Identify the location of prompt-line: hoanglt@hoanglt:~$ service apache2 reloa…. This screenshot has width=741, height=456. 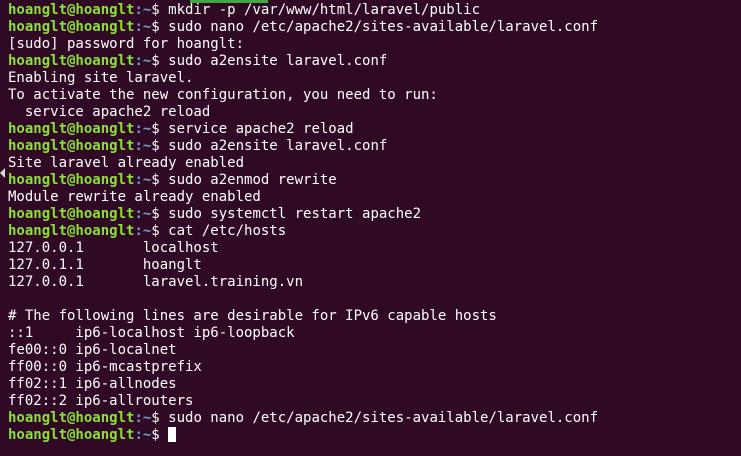
(374, 129).